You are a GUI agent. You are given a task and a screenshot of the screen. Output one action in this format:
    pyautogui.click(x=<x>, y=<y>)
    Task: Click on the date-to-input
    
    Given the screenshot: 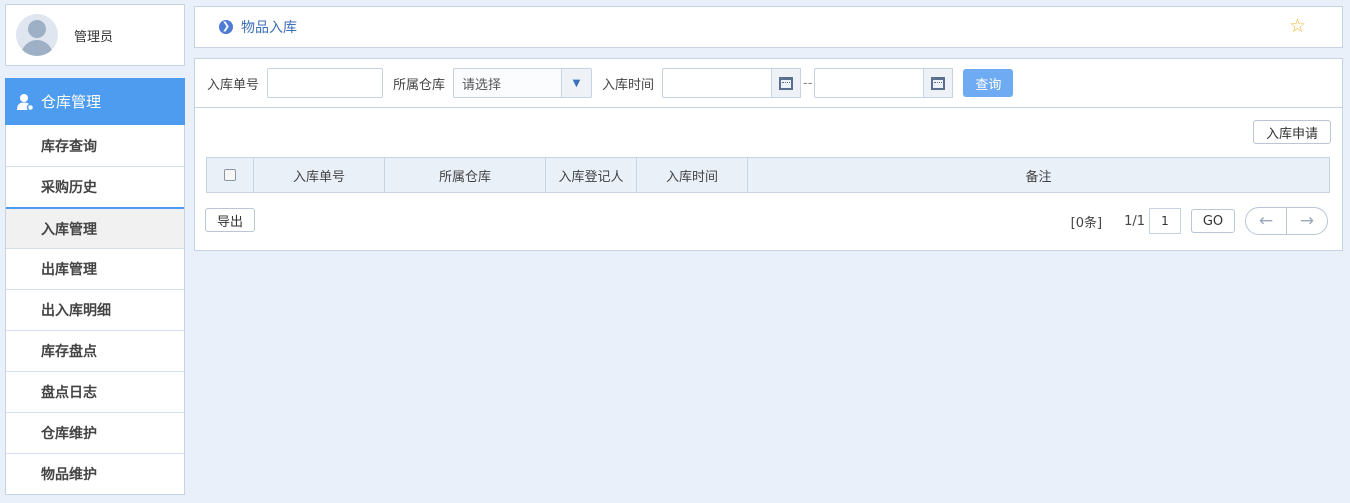 What is the action you would take?
    pyautogui.click(x=869, y=83)
    